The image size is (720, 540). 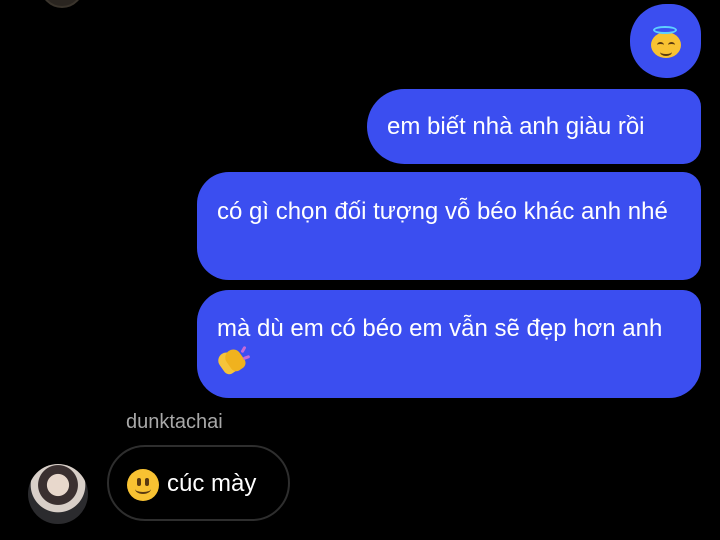 What do you see at coordinates (516, 126) in the screenshot?
I see `message-text: em biết nhà anh giàu rồi` at bounding box center [516, 126].